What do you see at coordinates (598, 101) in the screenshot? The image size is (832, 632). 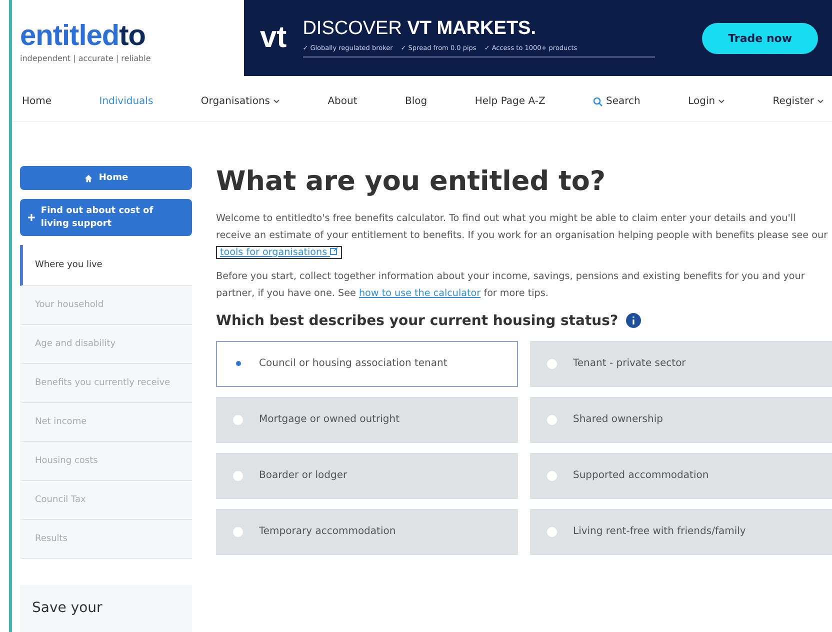 I see `search-icon` at bounding box center [598, 101].